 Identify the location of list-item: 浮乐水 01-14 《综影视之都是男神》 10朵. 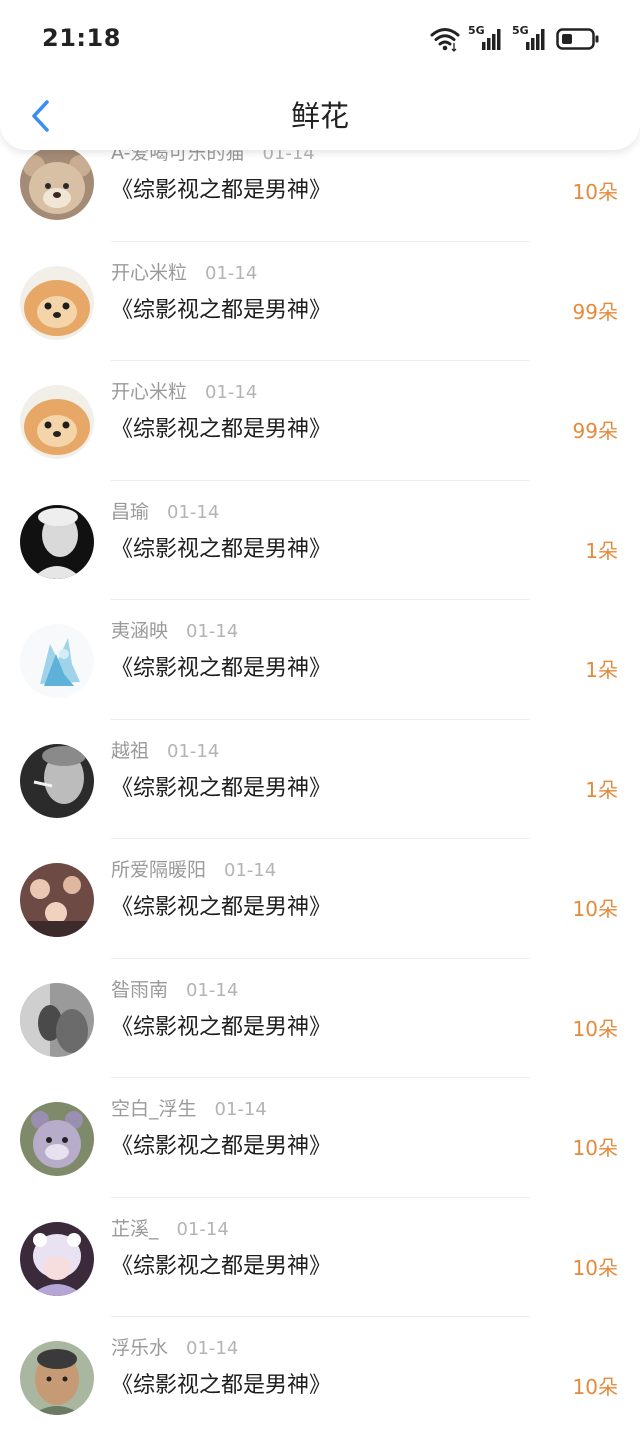
(320, 1377).